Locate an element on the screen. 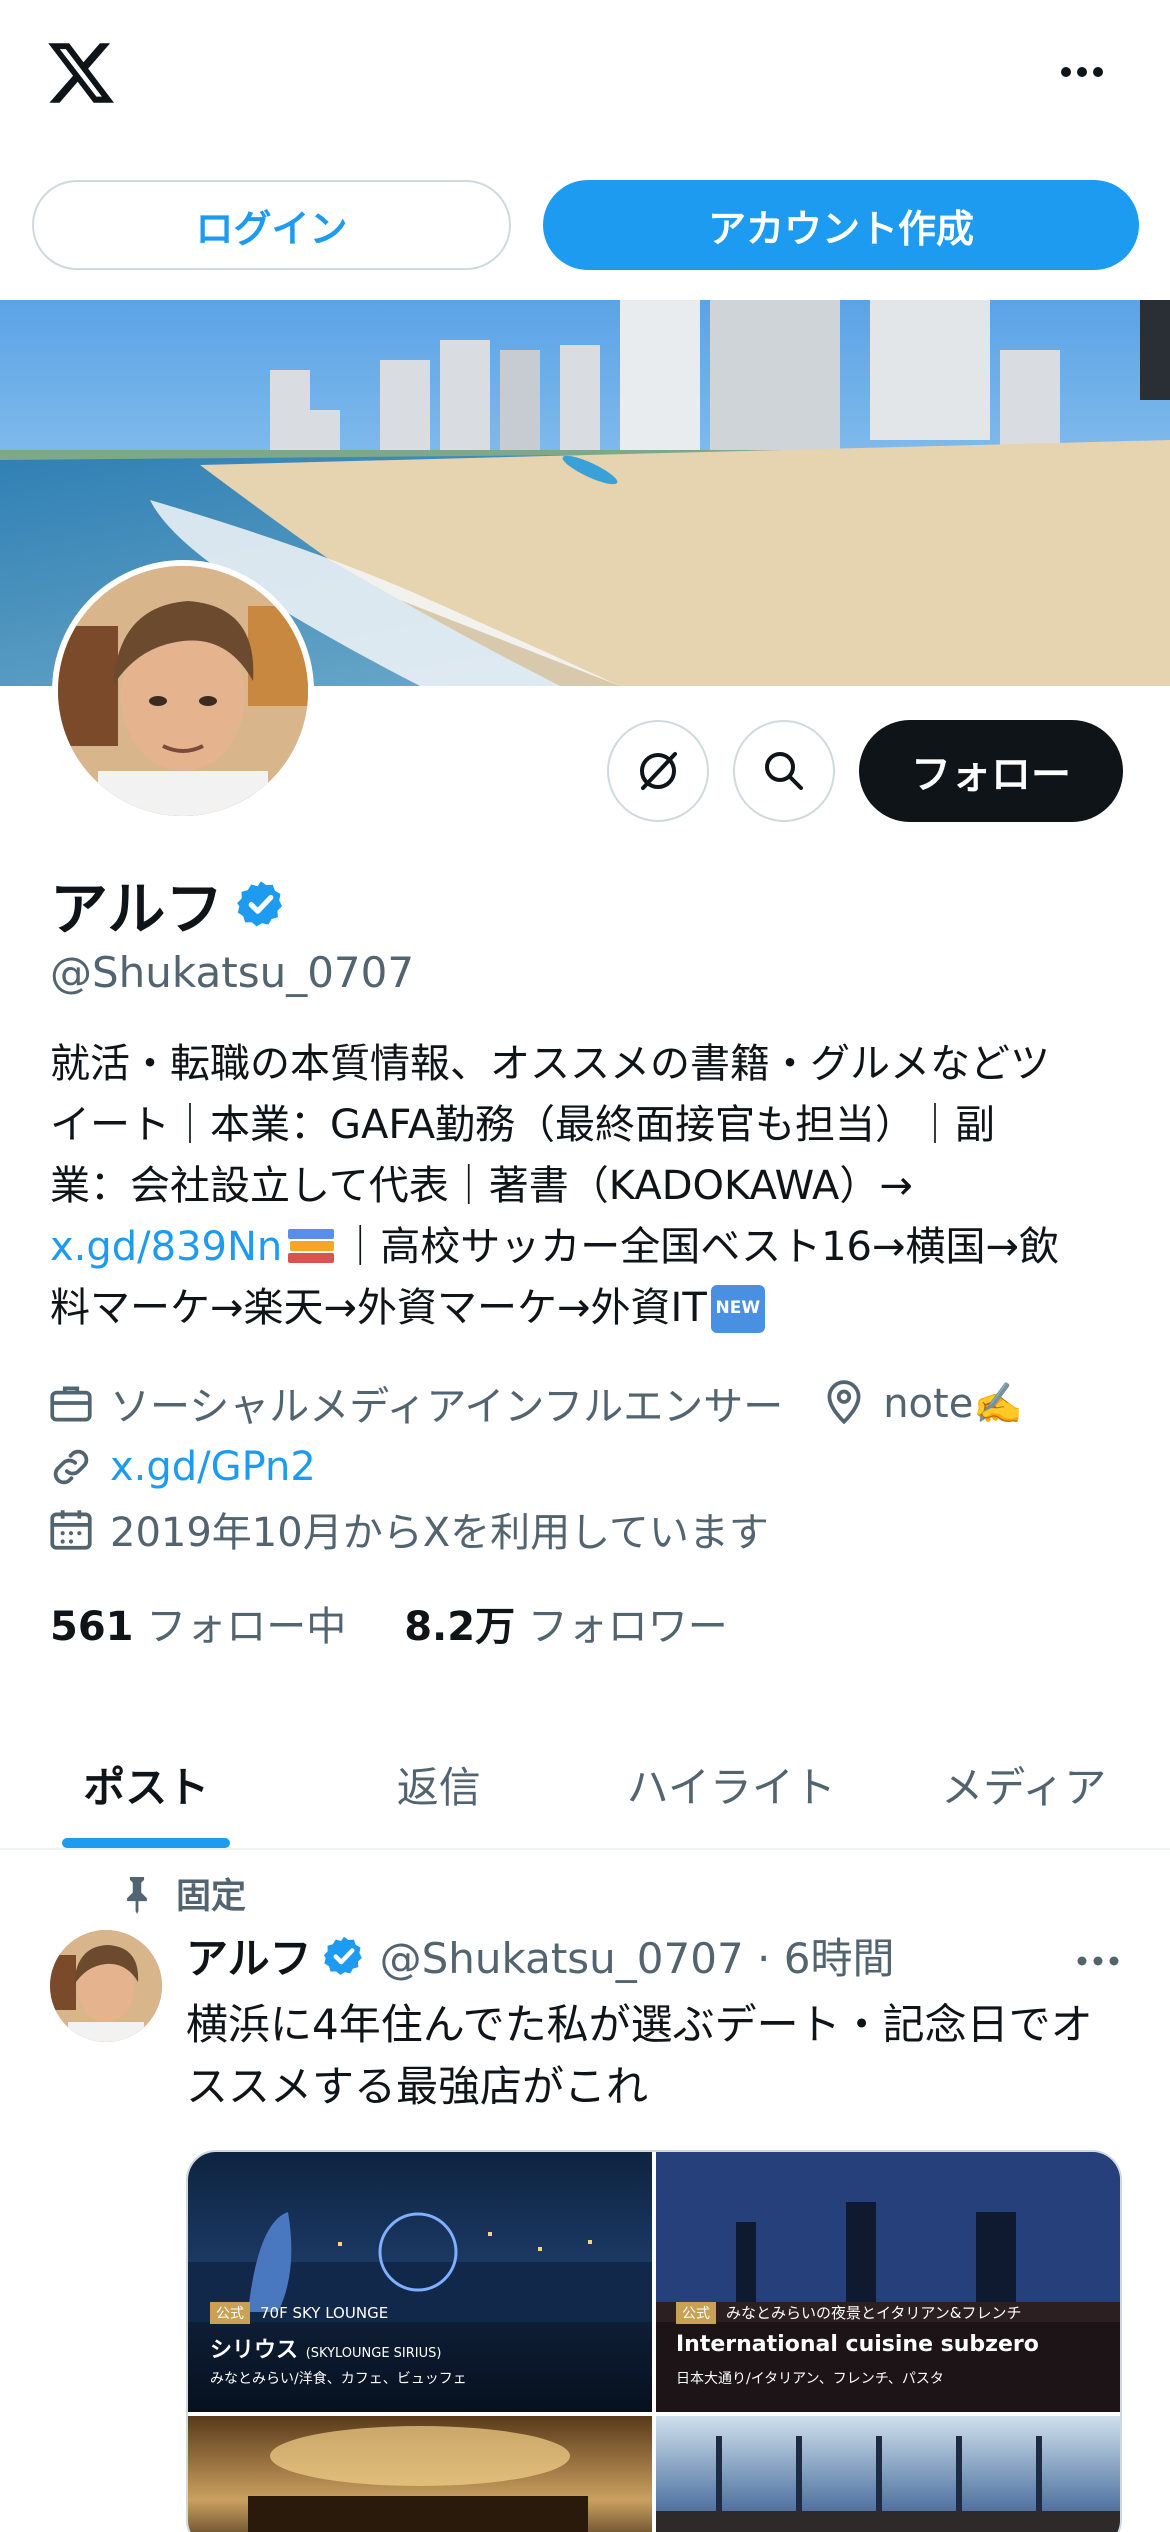 The image size is (1170, 2532). grok-button is located at coordinates (658, 771).